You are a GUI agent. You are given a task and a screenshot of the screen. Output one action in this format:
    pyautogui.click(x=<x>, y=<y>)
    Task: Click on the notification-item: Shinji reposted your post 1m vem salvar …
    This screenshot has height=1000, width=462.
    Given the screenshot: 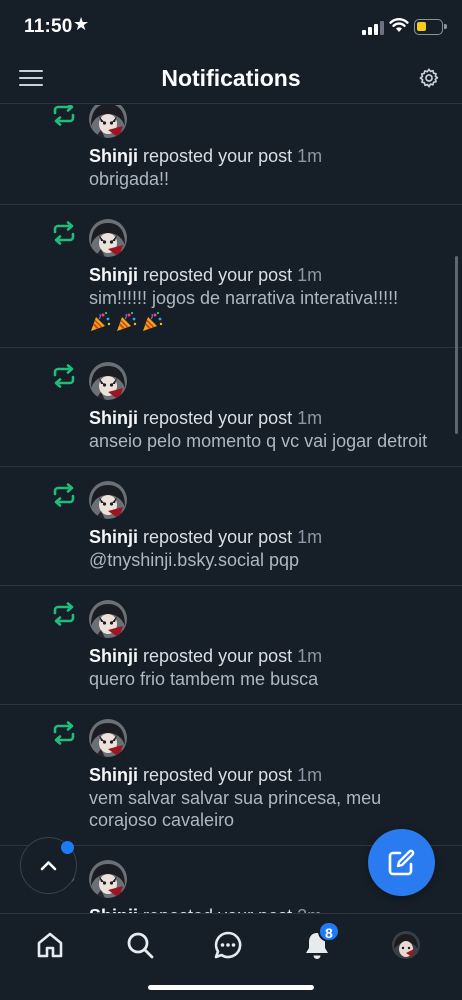 What is the action you would take?
    pyautogui.click(x=231, y=775)
    